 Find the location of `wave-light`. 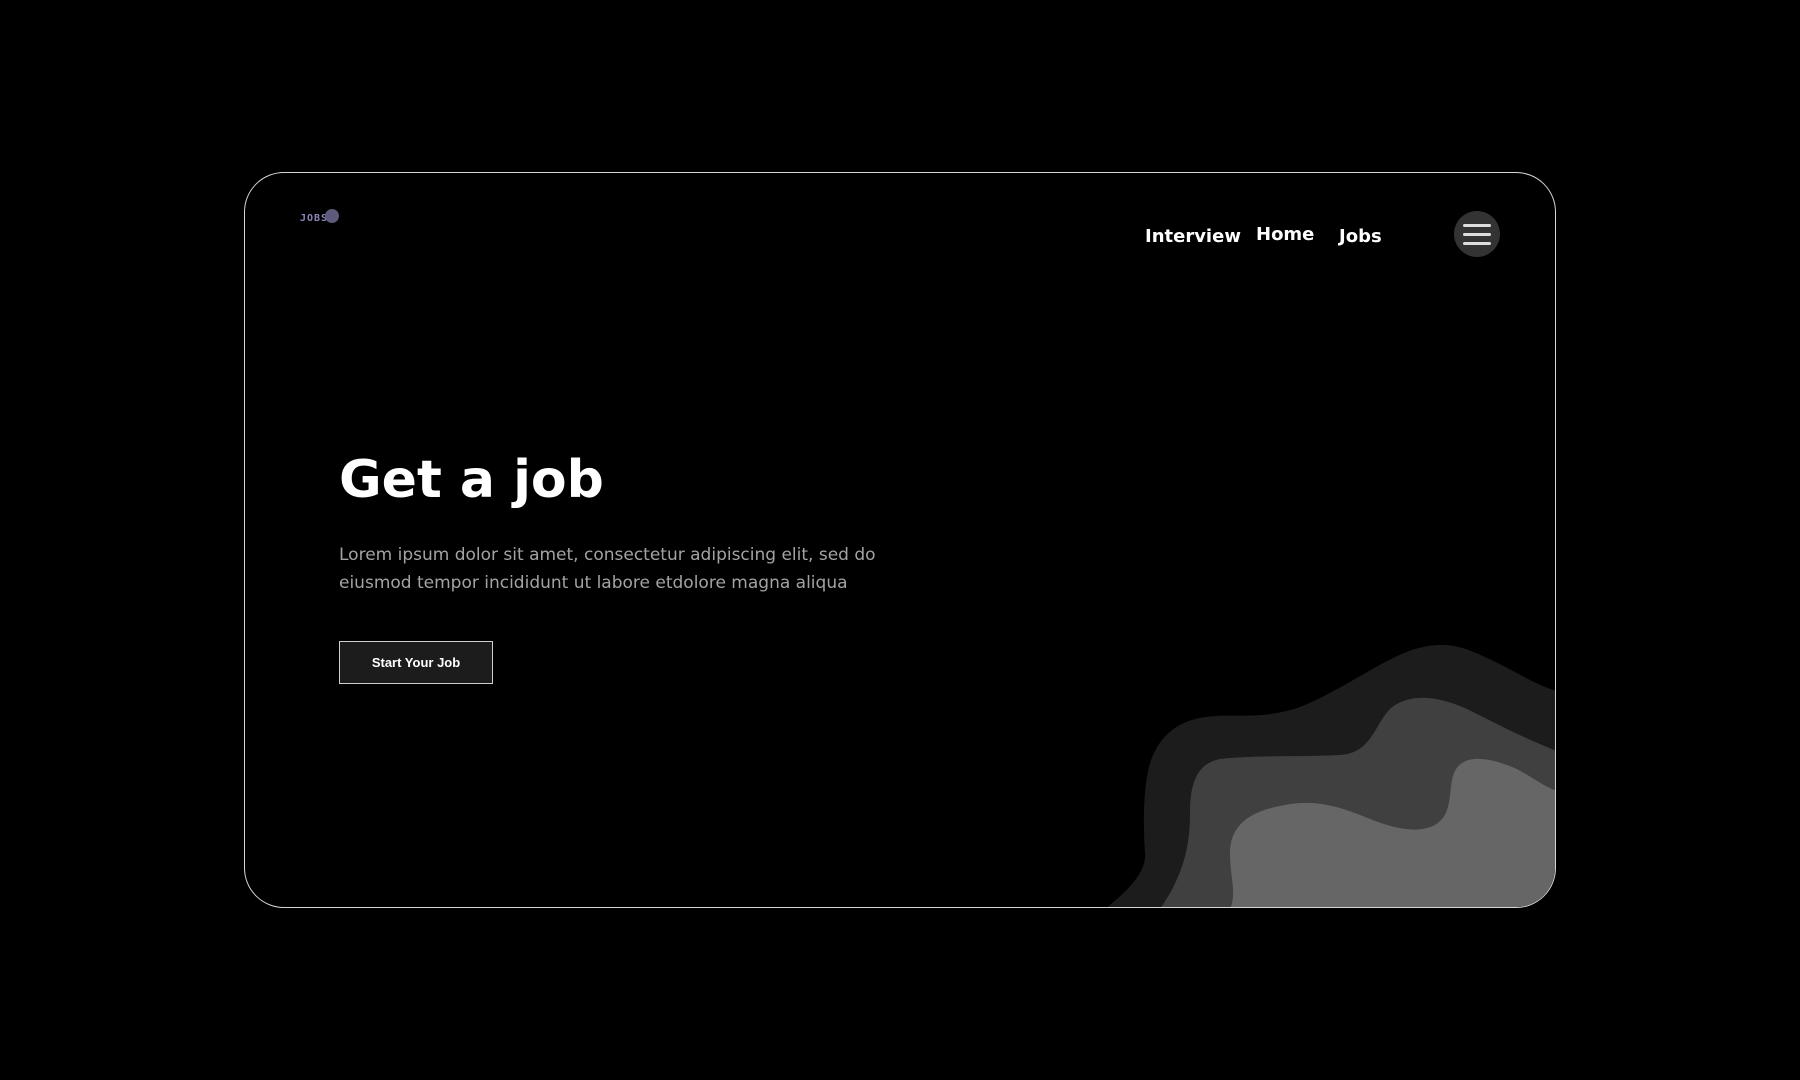

wave-light is located at coordinates (1392, 833).